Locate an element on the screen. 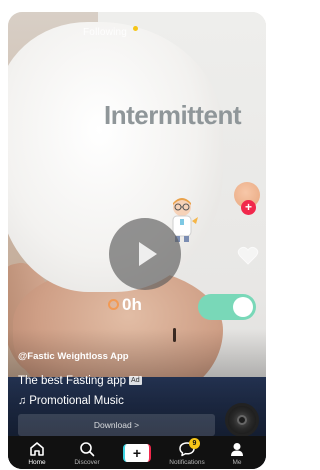 The width and height of the screenshot is (320, 470). tab-me: Me is located at coordinates (237, 452).